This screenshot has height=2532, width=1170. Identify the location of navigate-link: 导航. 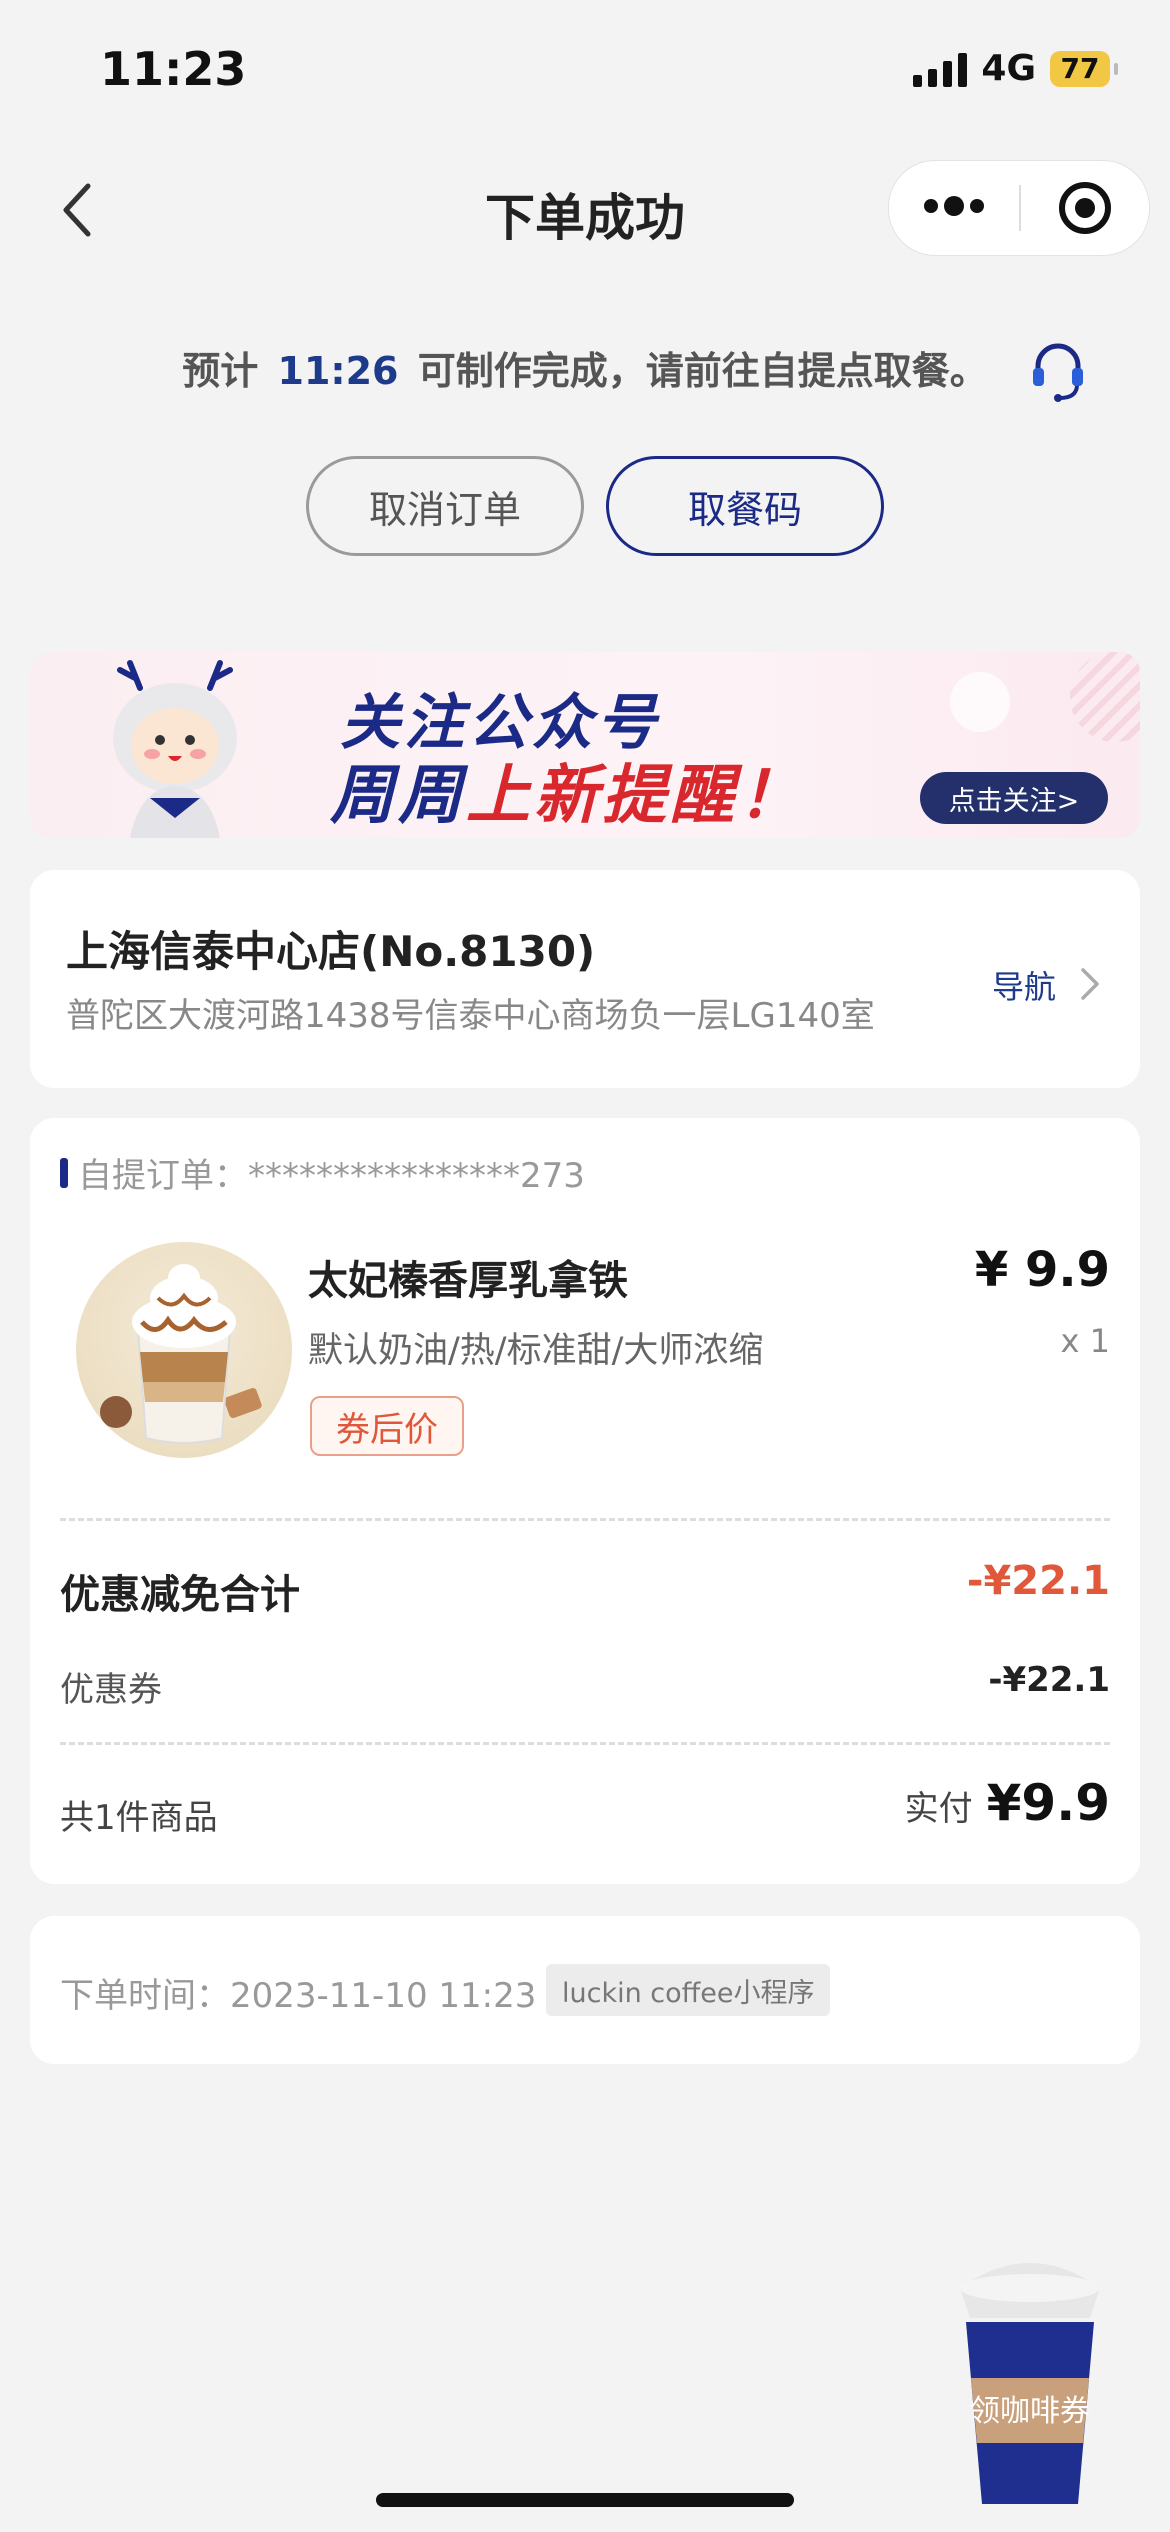
(1024, 985).